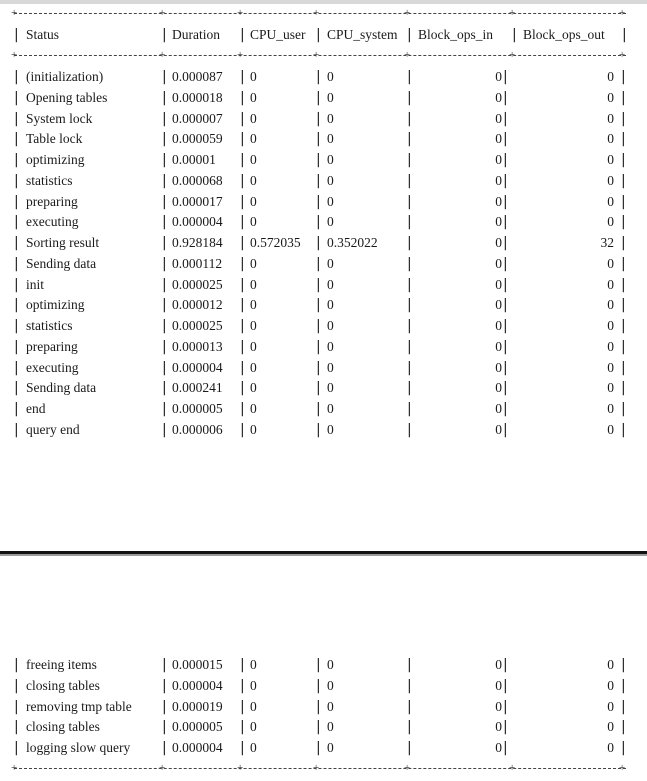  Describe the element at coordinates (352, 243) in the screenshot. I see `cpu-system-cell: 0.352022` at that location.